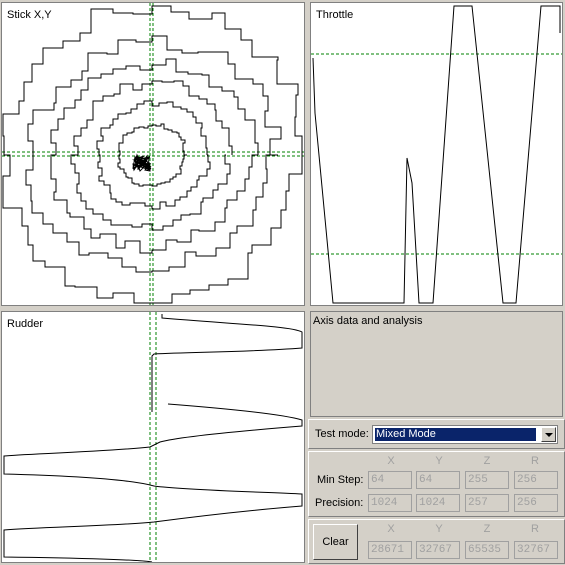 Image resolution: width=565 pixels, height=565 pixels. Describe the element at coordinates (535, 461) in the screenshot. I see `col-header-r: R` at that location.